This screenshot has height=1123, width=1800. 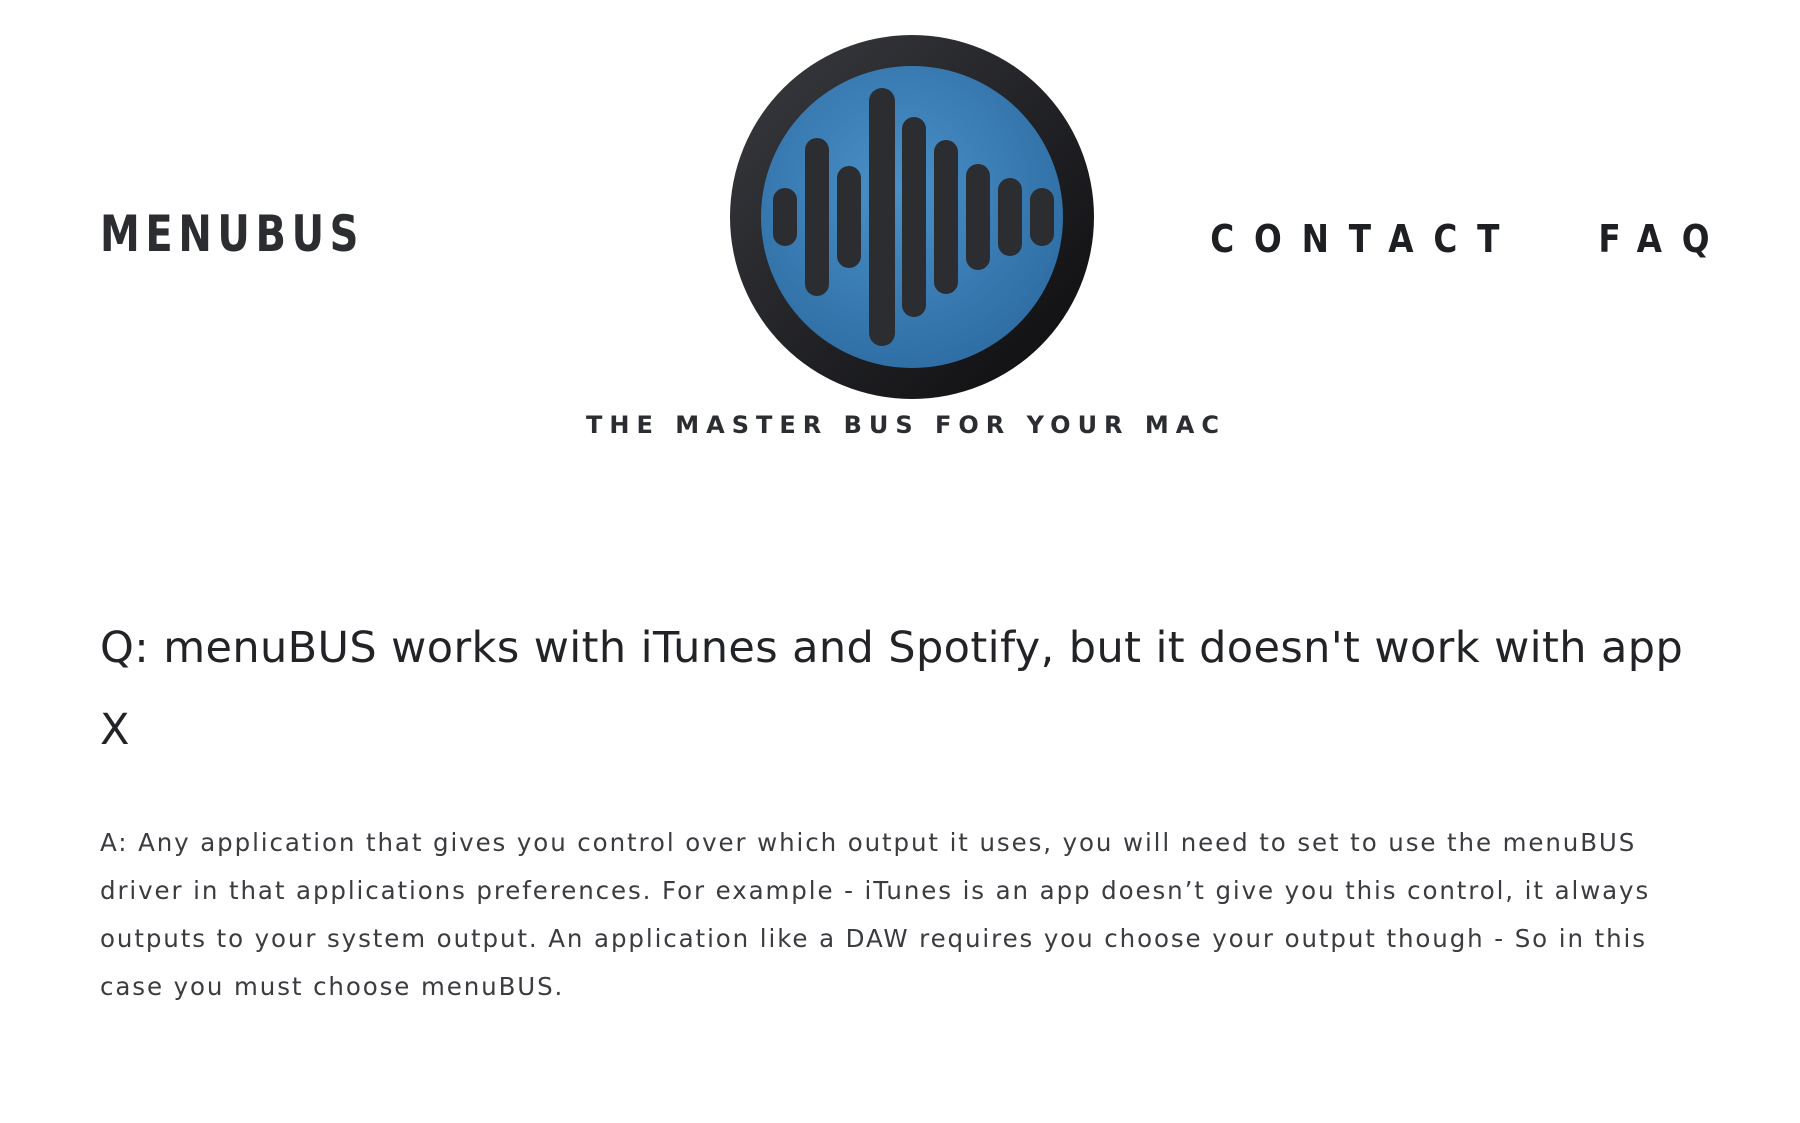 What do you see at coordinates (1364, 239) in the screenshot?
I see `nav-contact-link: CONTACT` at bounding box center [1364, 239].